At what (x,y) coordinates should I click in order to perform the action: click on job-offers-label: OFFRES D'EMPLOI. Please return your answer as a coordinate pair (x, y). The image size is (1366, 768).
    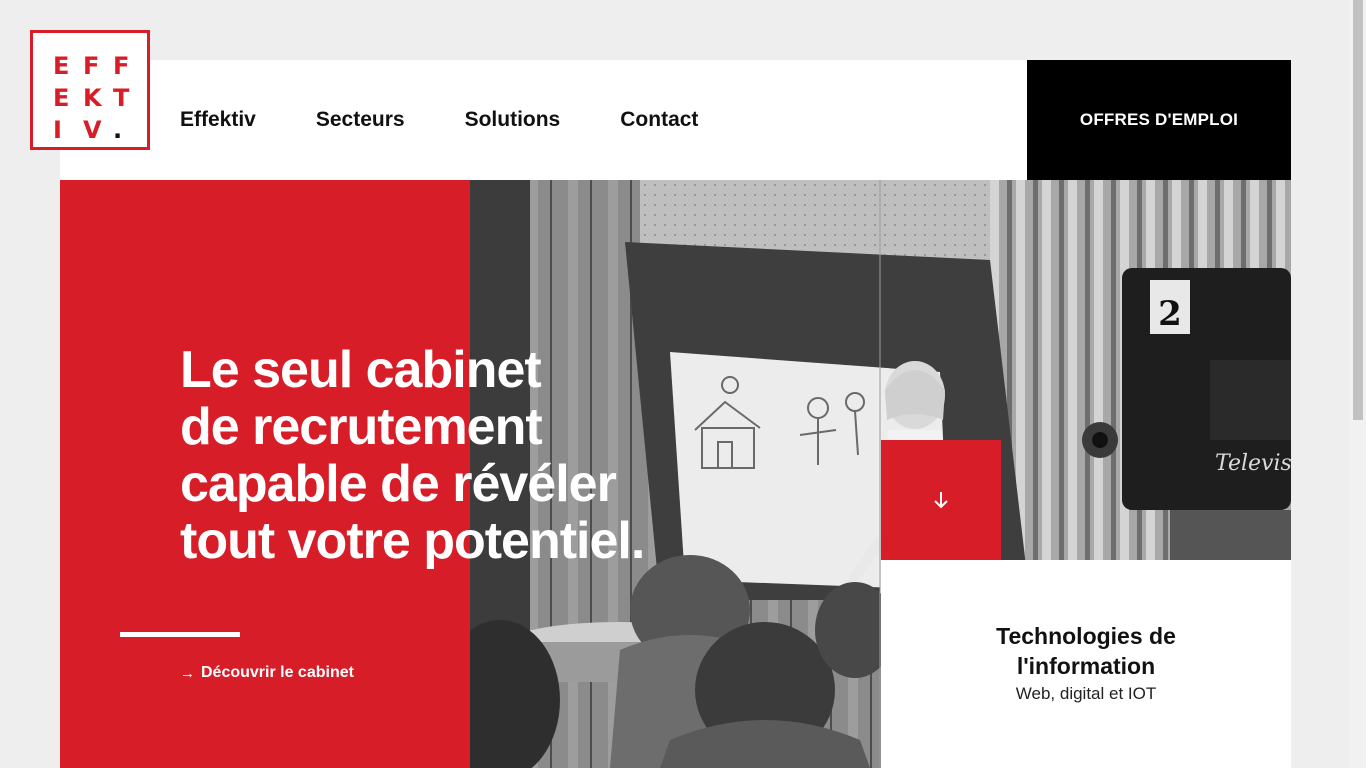
    Looking at the image, I should click on (1159, 119).